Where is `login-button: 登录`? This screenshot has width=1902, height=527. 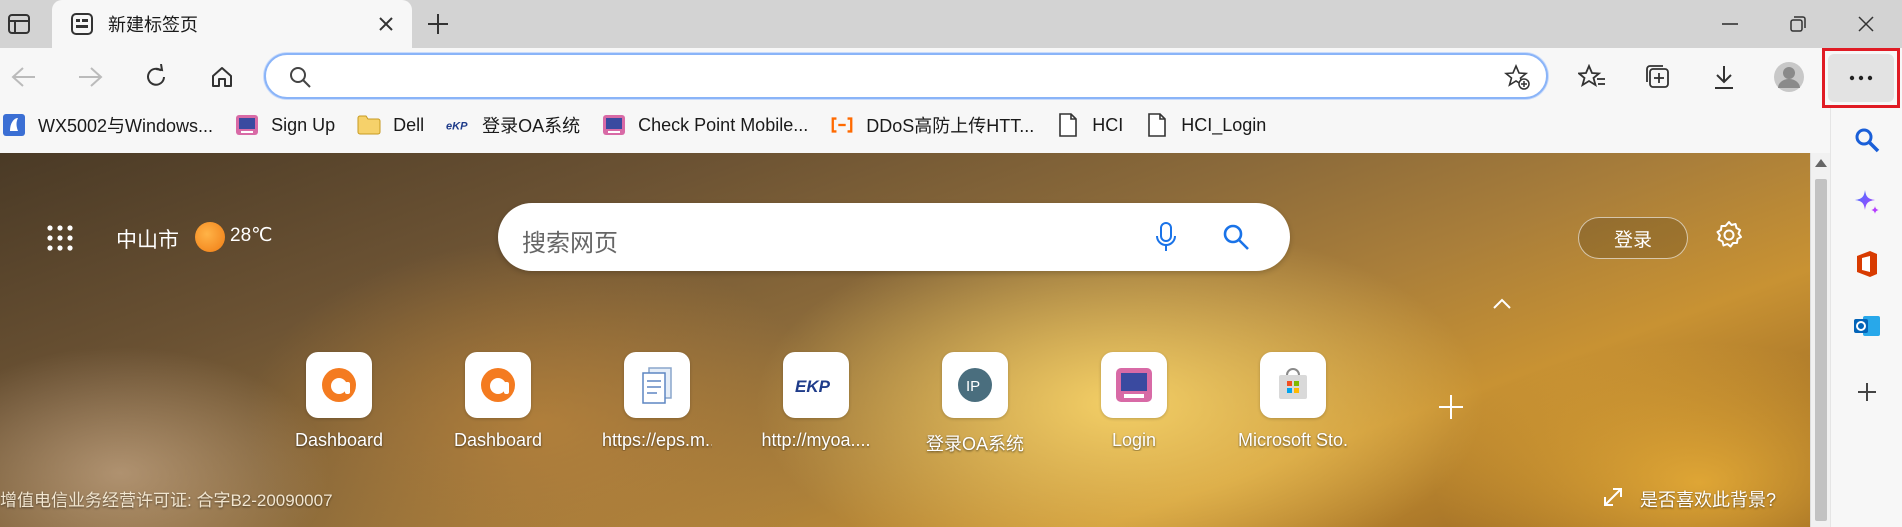
login-button: 登录 is located at coordinates (1633, 238).